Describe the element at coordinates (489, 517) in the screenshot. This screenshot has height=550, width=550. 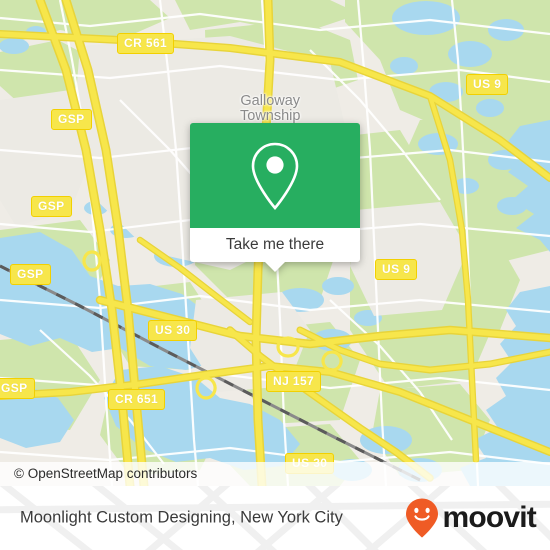
I see `moovit-wordmark: moovit` at that location.